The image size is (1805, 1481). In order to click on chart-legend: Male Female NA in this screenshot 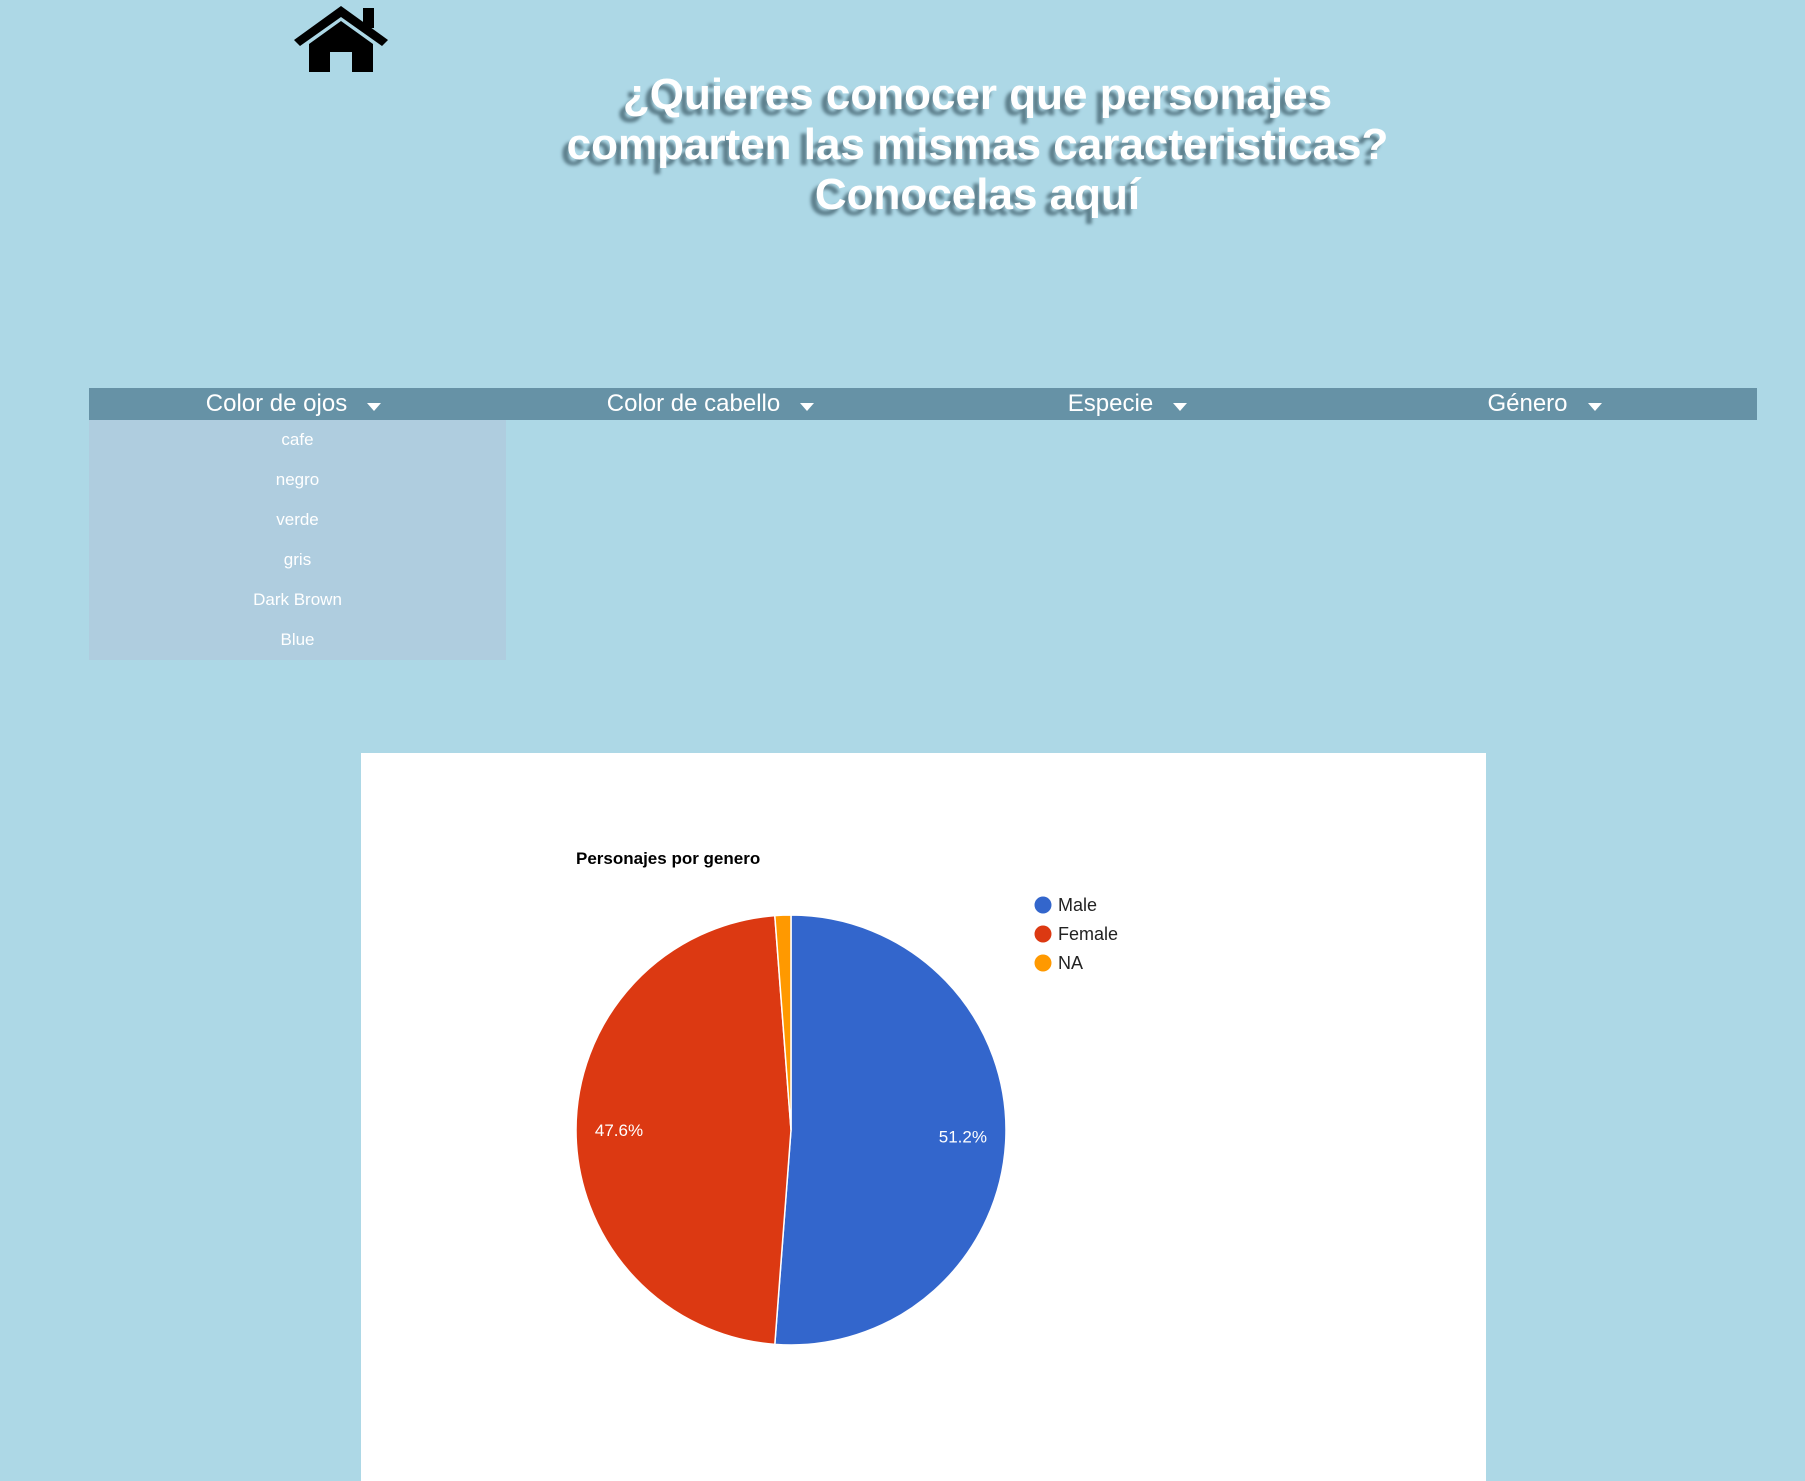, I will do `click(1076, 934)`.